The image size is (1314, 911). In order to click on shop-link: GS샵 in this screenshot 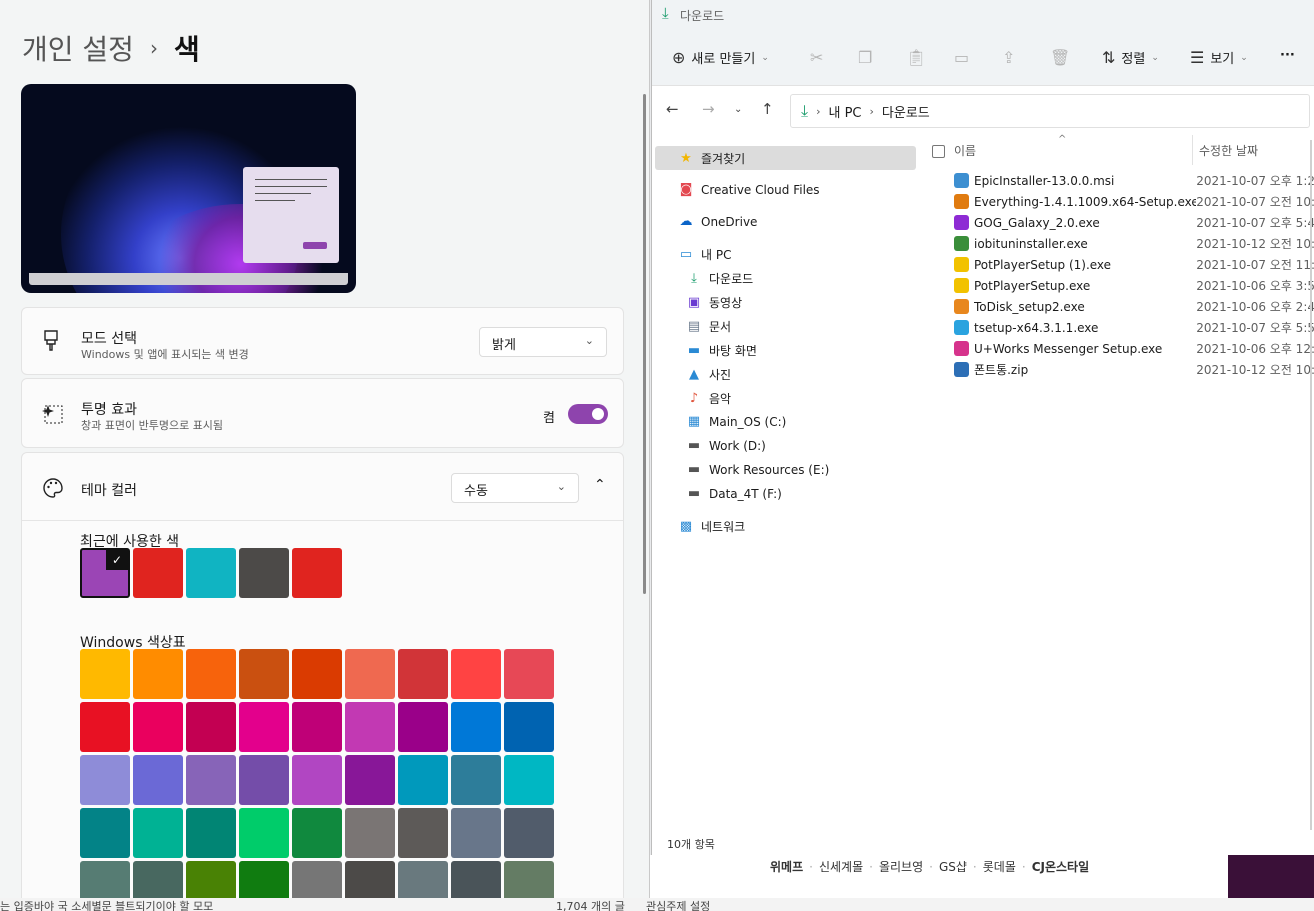, I will do `click(953, 866)`.